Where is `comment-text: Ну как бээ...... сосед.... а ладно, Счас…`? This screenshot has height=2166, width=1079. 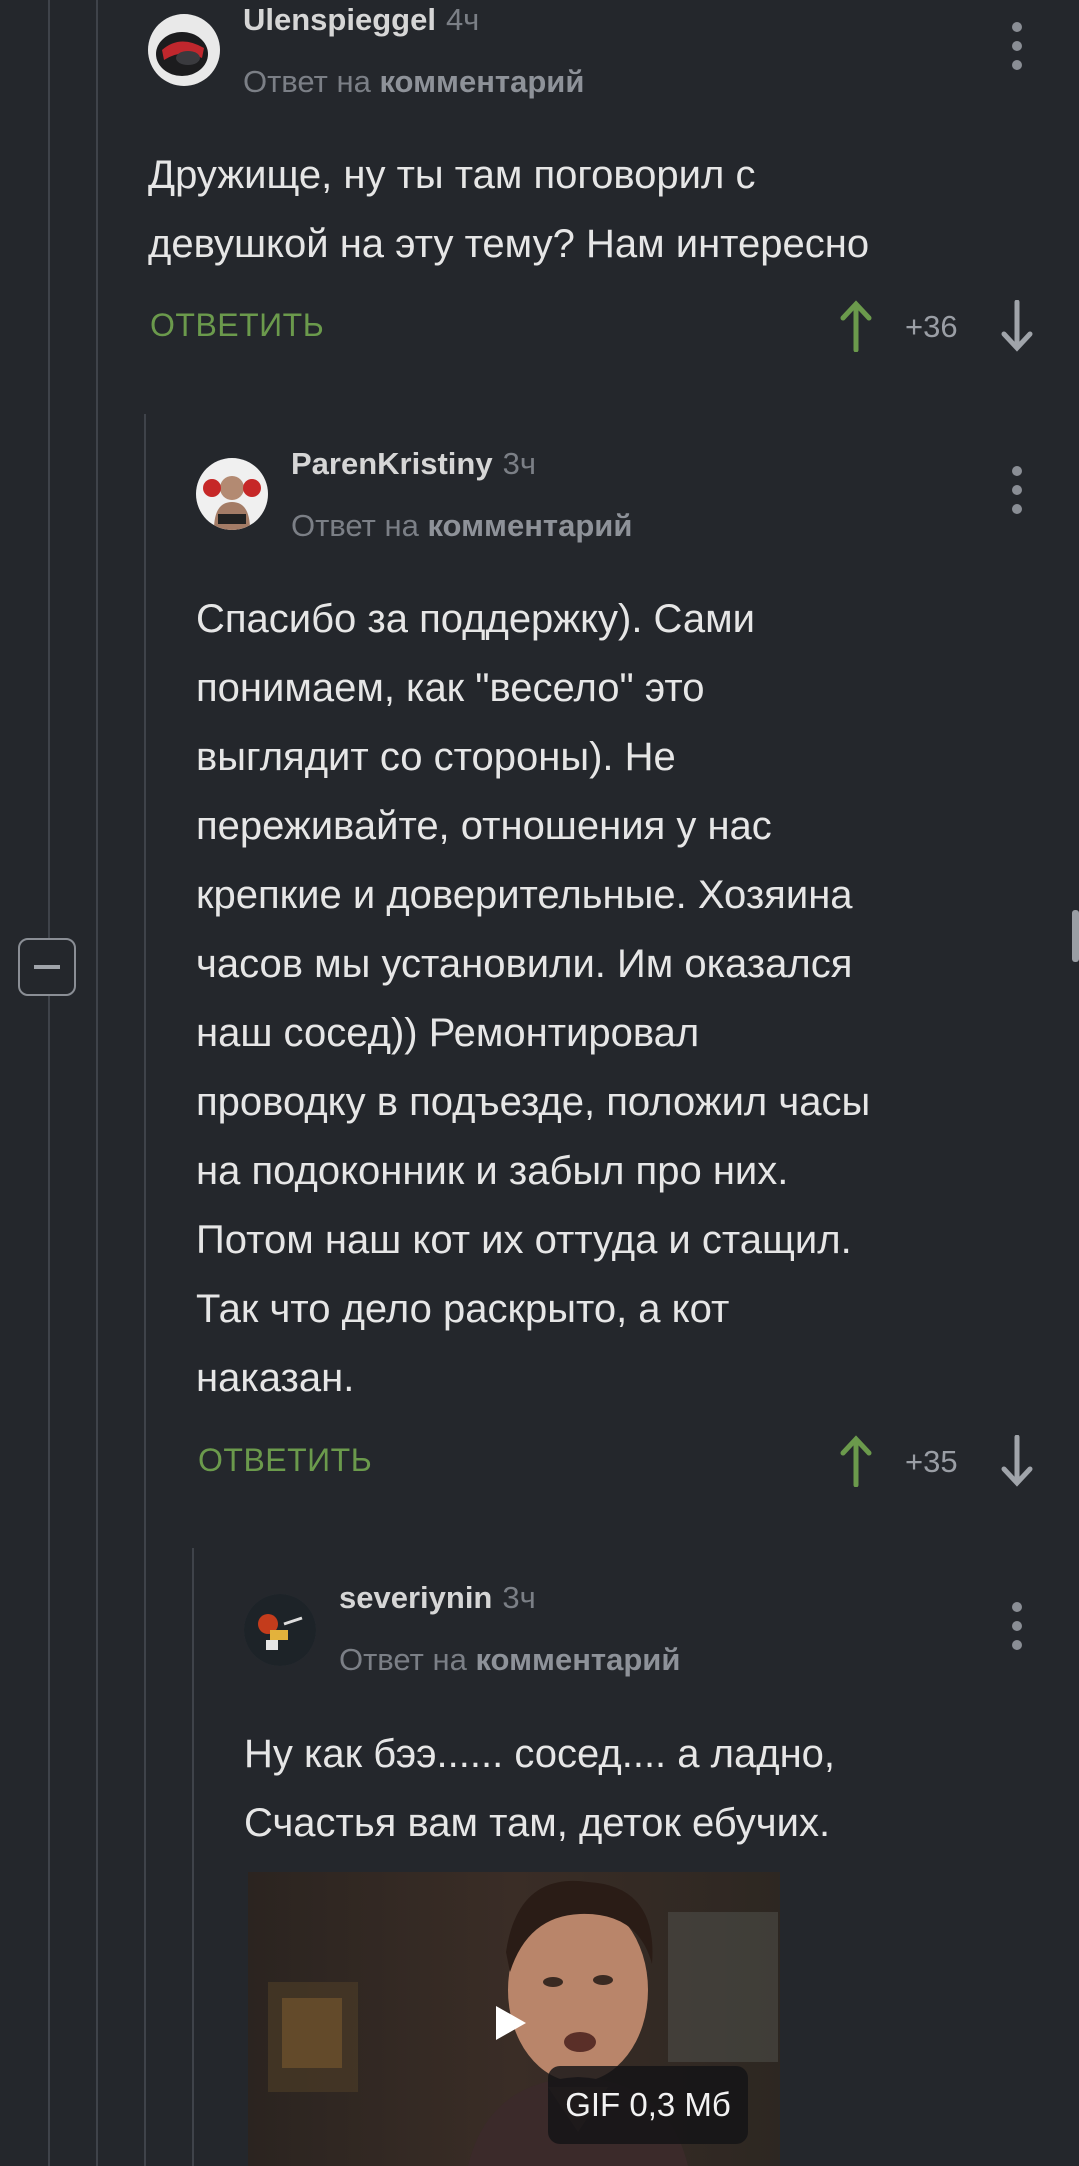
comment-text: Ну как бээ...... сосед.... а ладно, Счас… is located at coordinates (540, 1788).